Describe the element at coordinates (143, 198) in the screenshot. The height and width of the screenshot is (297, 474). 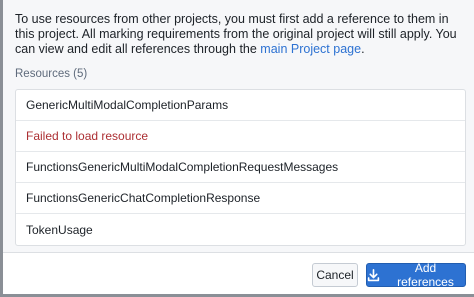
I see `resource-item-label: FunctionsGenericChatCompletionResponse` at that location.